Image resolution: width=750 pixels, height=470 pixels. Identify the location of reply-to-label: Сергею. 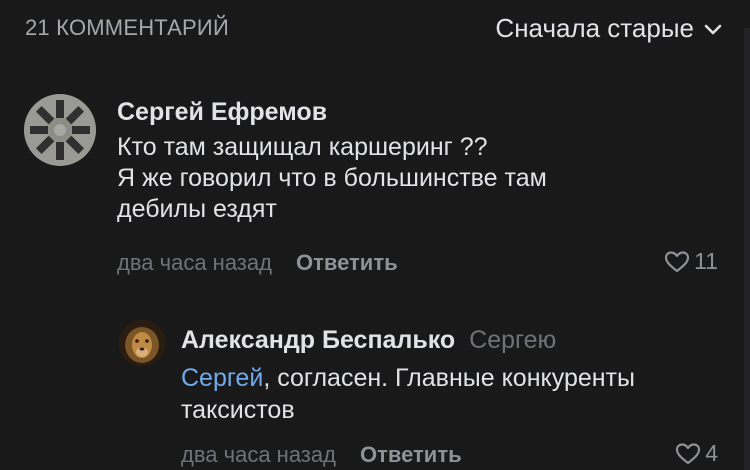
(512, 340).